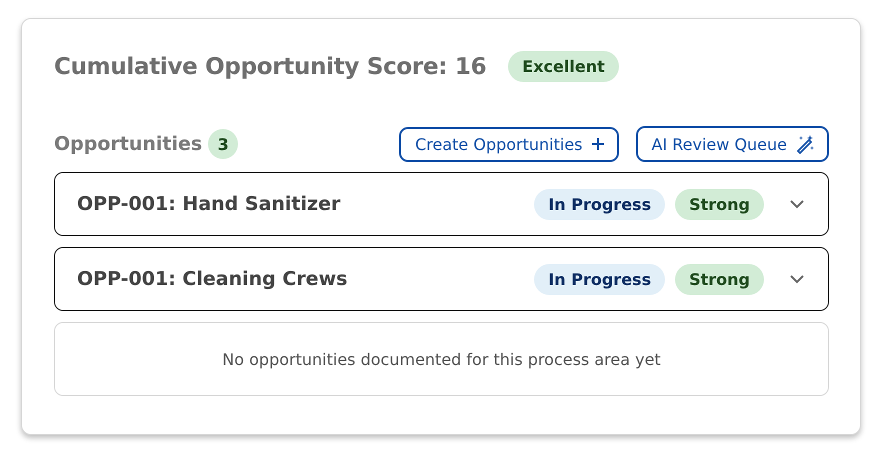 This screenshot has height=456, width=882. I want to click on opportunity-row: OPP-001: Cleaning Crews In Progress Strong, so click(441, 279).